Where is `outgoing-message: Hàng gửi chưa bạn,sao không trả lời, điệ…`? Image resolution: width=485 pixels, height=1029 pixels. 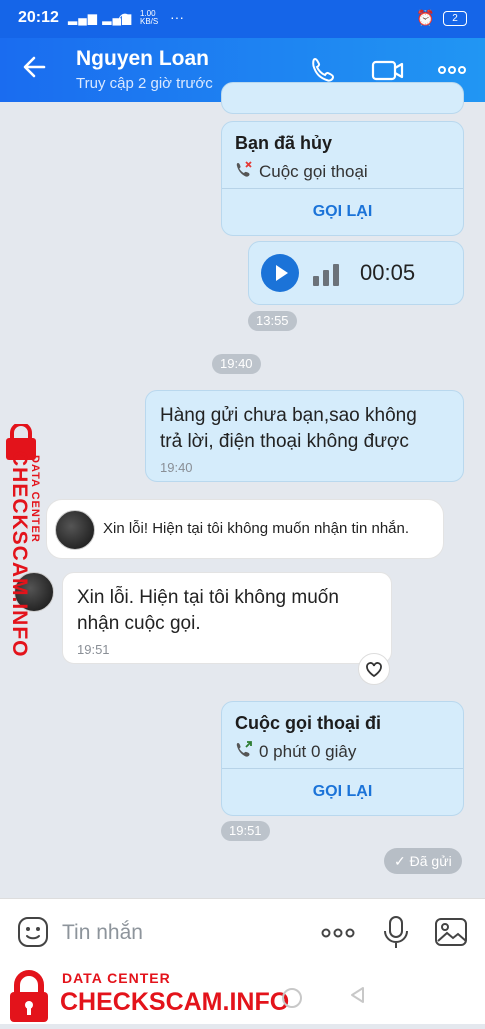
outgoing-message: Hàng gửi chưa bạn,sao không trả lời, điệ… is located at coordinates (304, 436).